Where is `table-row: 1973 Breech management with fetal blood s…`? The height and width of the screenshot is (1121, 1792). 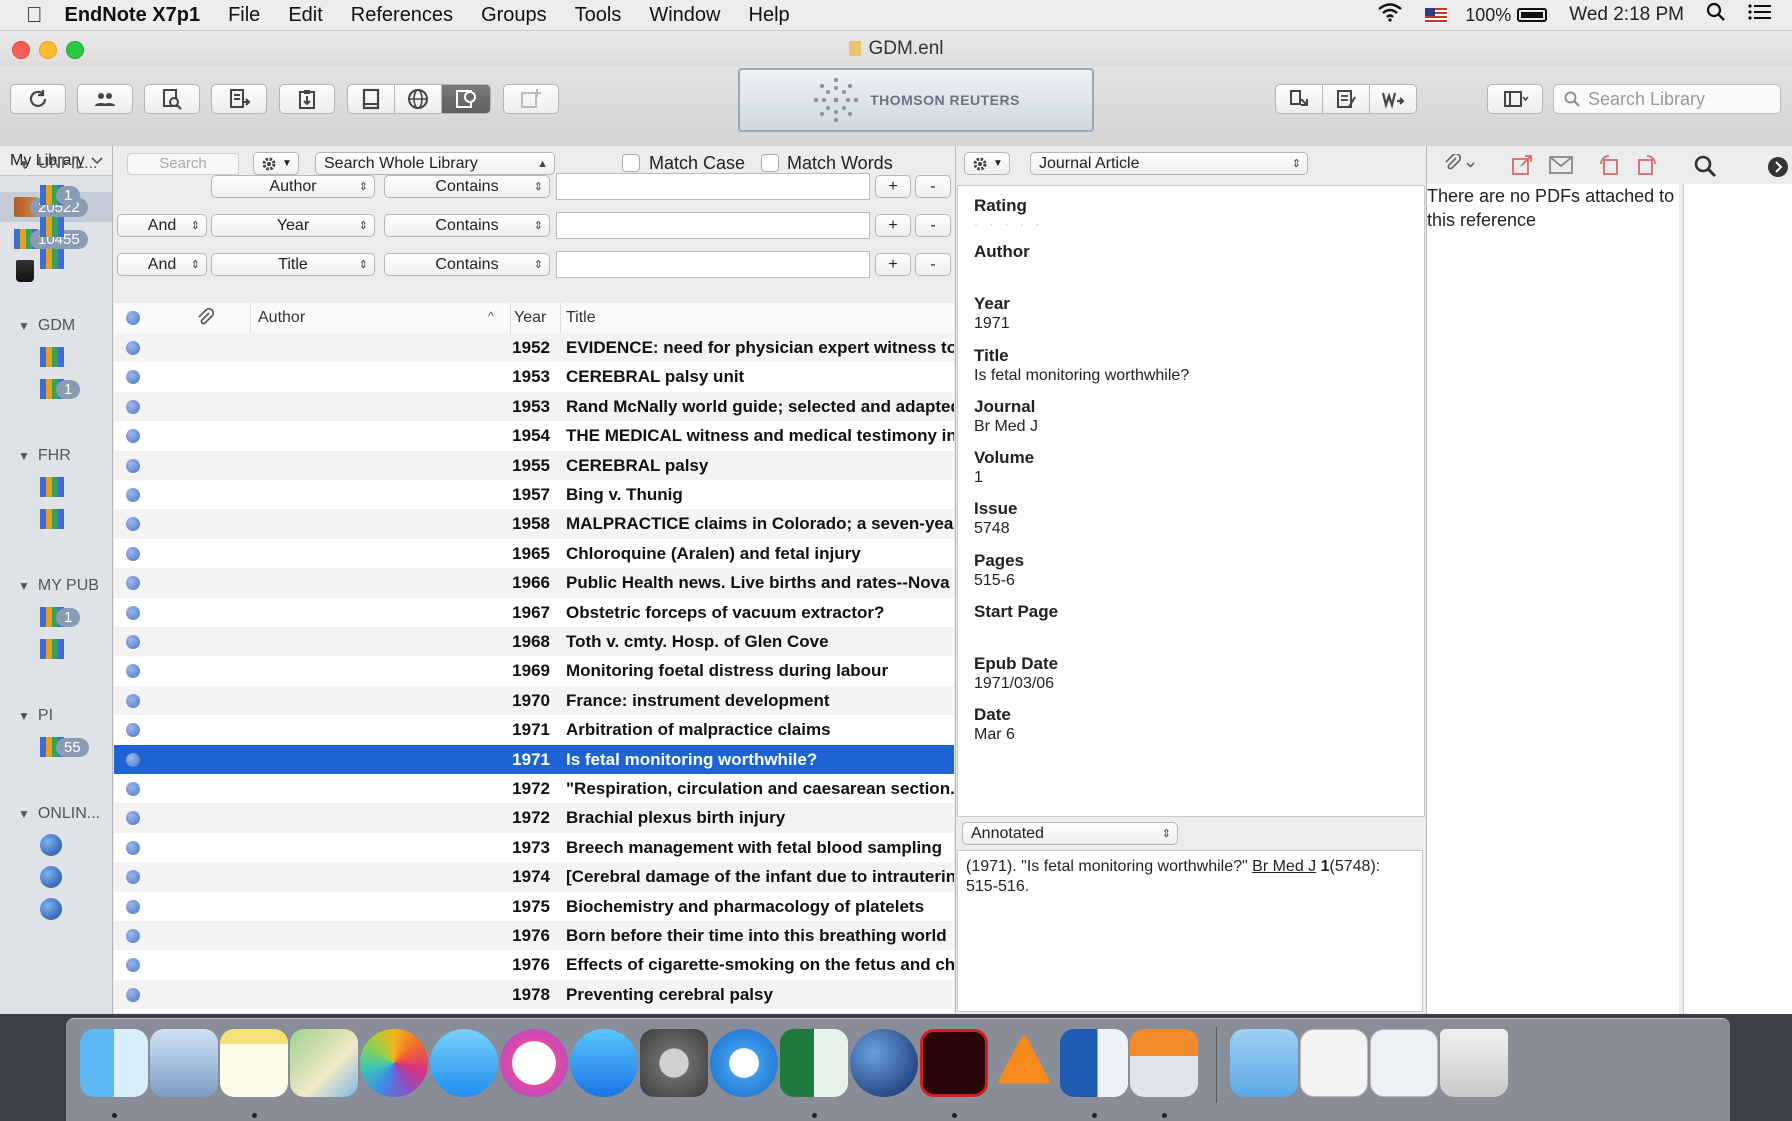
table-row: 1973 Breech management with fetal blood s… is located at coordinates (534, 847).